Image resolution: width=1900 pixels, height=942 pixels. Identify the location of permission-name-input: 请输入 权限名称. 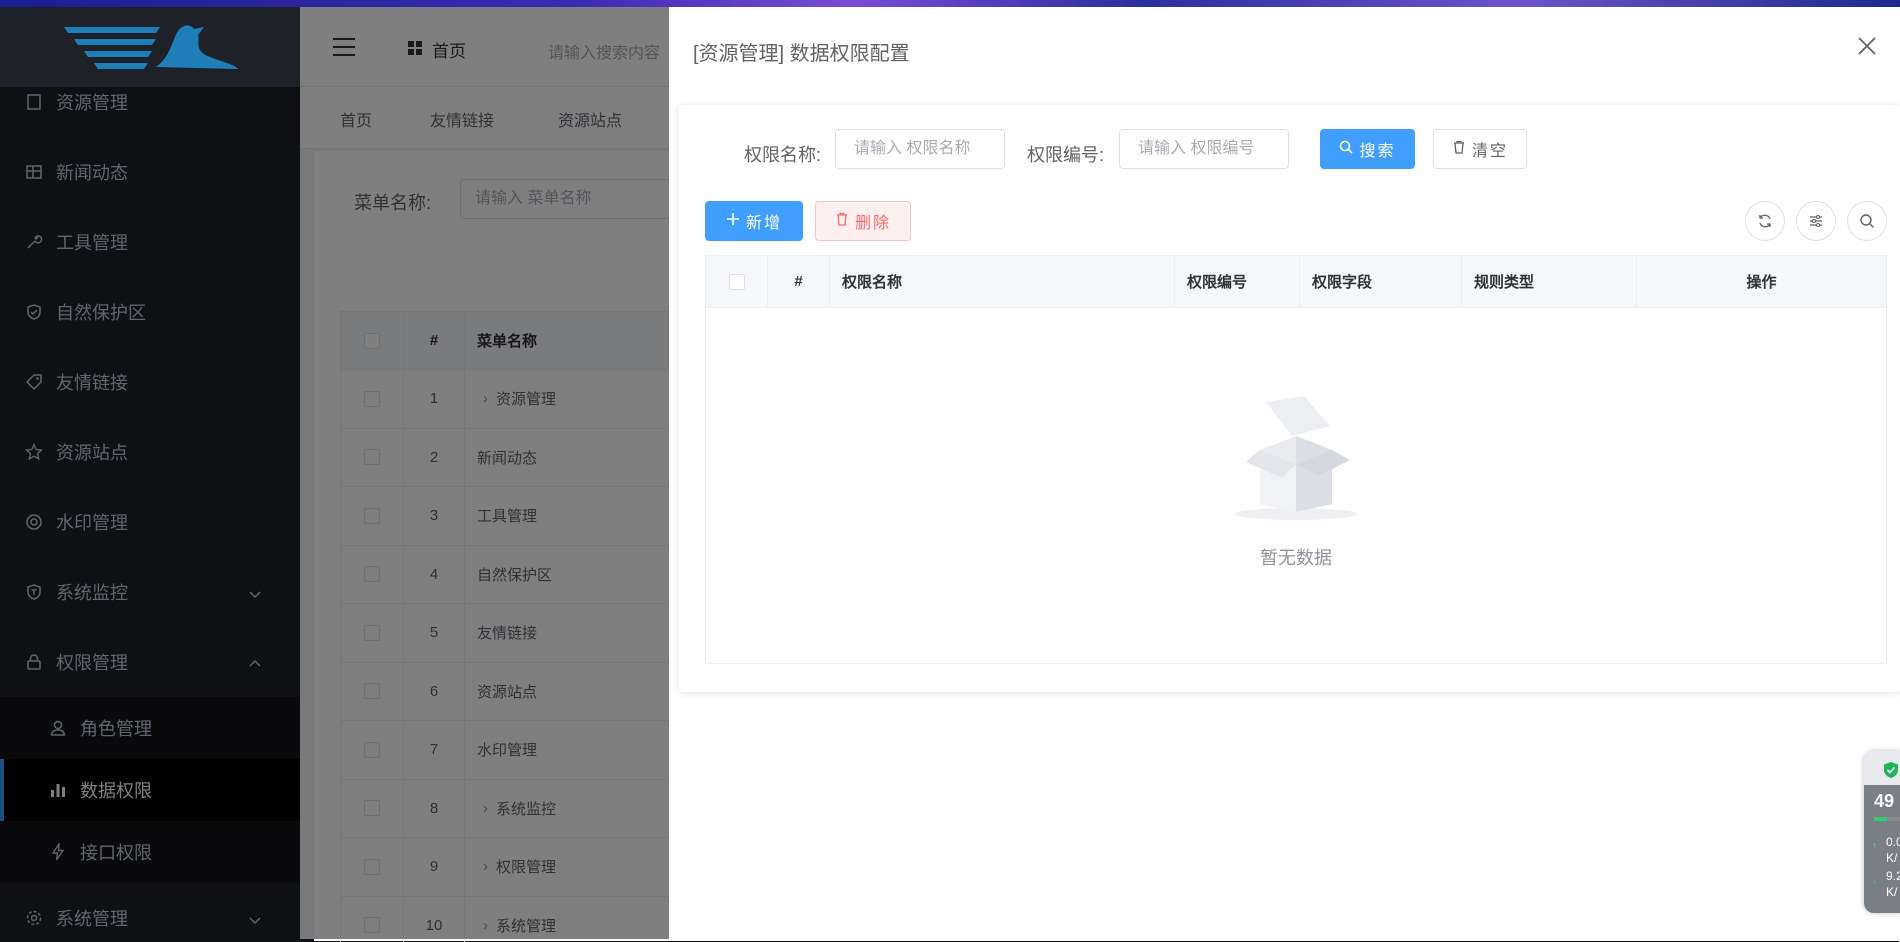
(920, 149).